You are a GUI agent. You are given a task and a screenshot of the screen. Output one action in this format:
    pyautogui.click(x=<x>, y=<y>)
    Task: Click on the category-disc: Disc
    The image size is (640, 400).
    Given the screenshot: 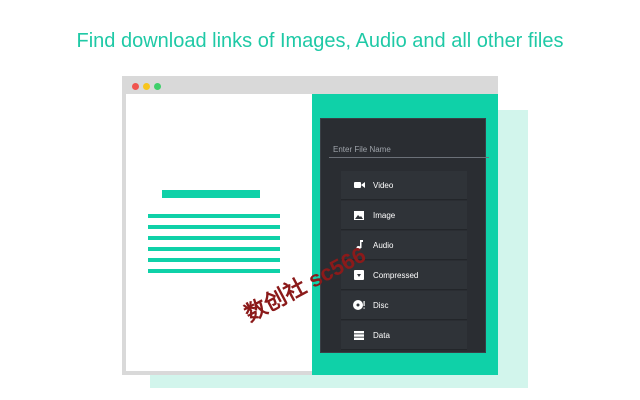 What is the action you would take?
    pyautogui.click(x=404, y=305)
    